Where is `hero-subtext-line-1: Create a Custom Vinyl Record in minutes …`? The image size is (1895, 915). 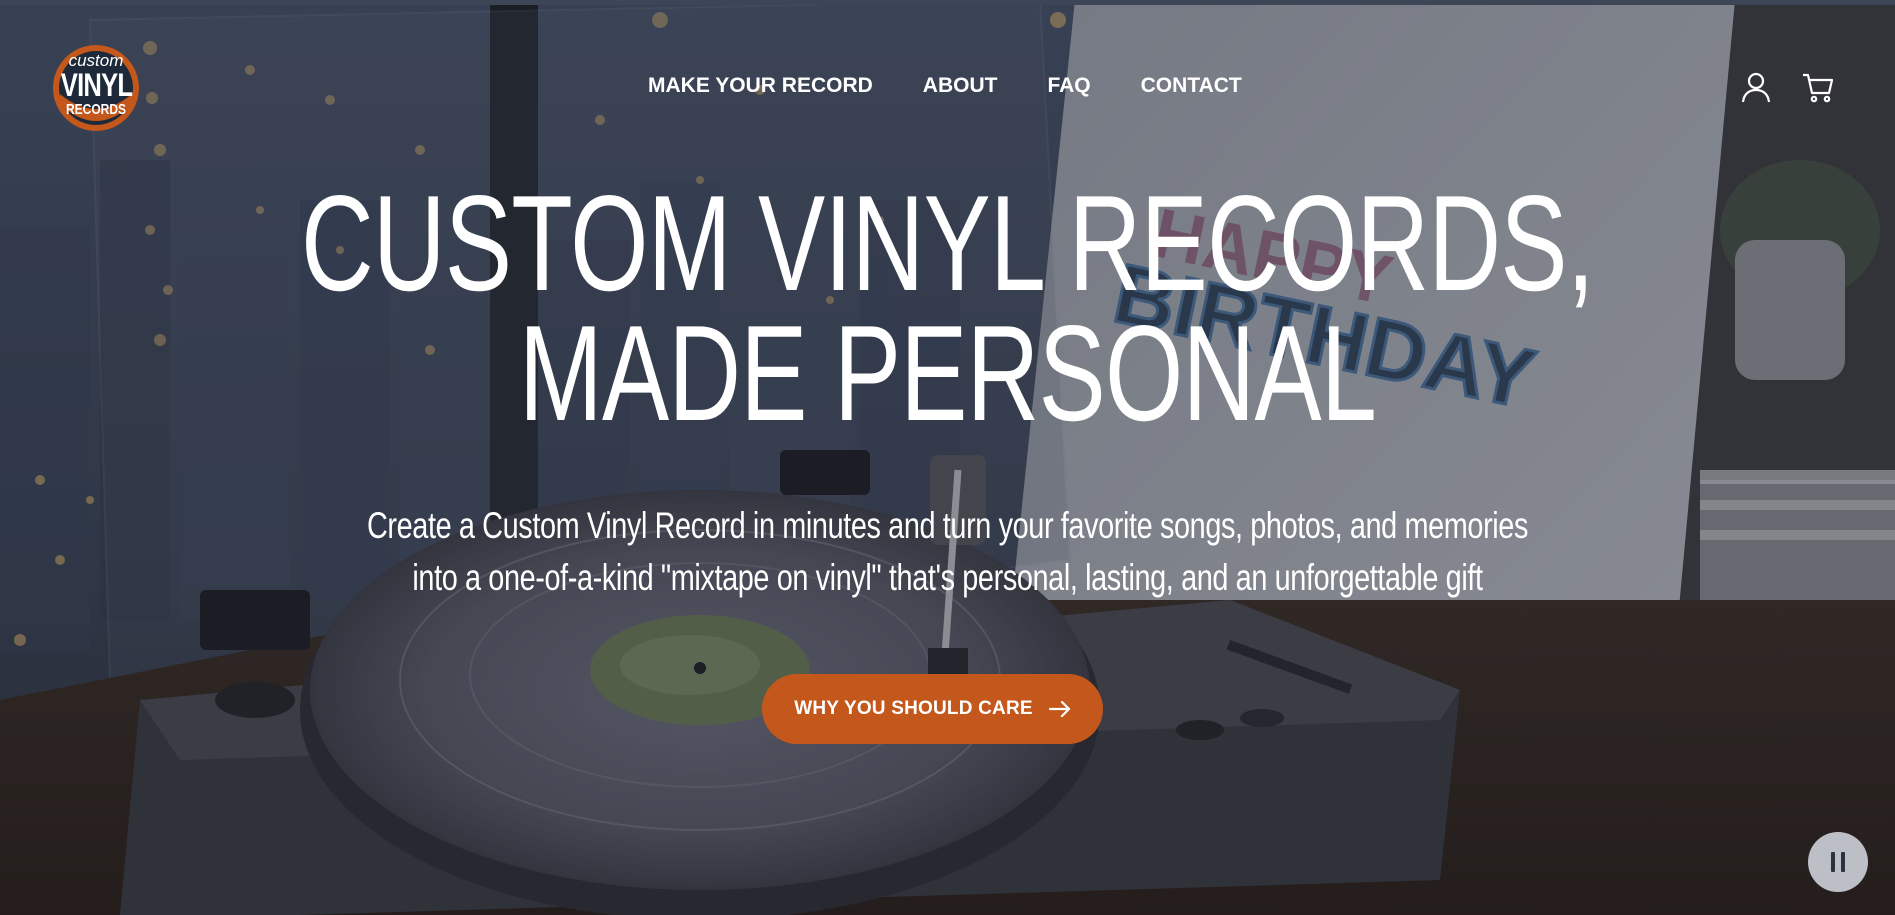
hero-subtext-line-1: Create a Custom Vinyl Record in minutes … is located at coordinates (947, 525).